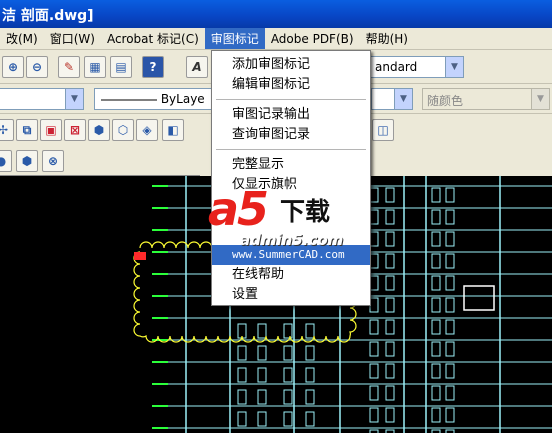 Image resolution: width=552 pixels, height=433 pixels. What do you see at coordinates (383, 130) in the screenshot?
I see `break-button: ◫` at bounding box center [383, 130].